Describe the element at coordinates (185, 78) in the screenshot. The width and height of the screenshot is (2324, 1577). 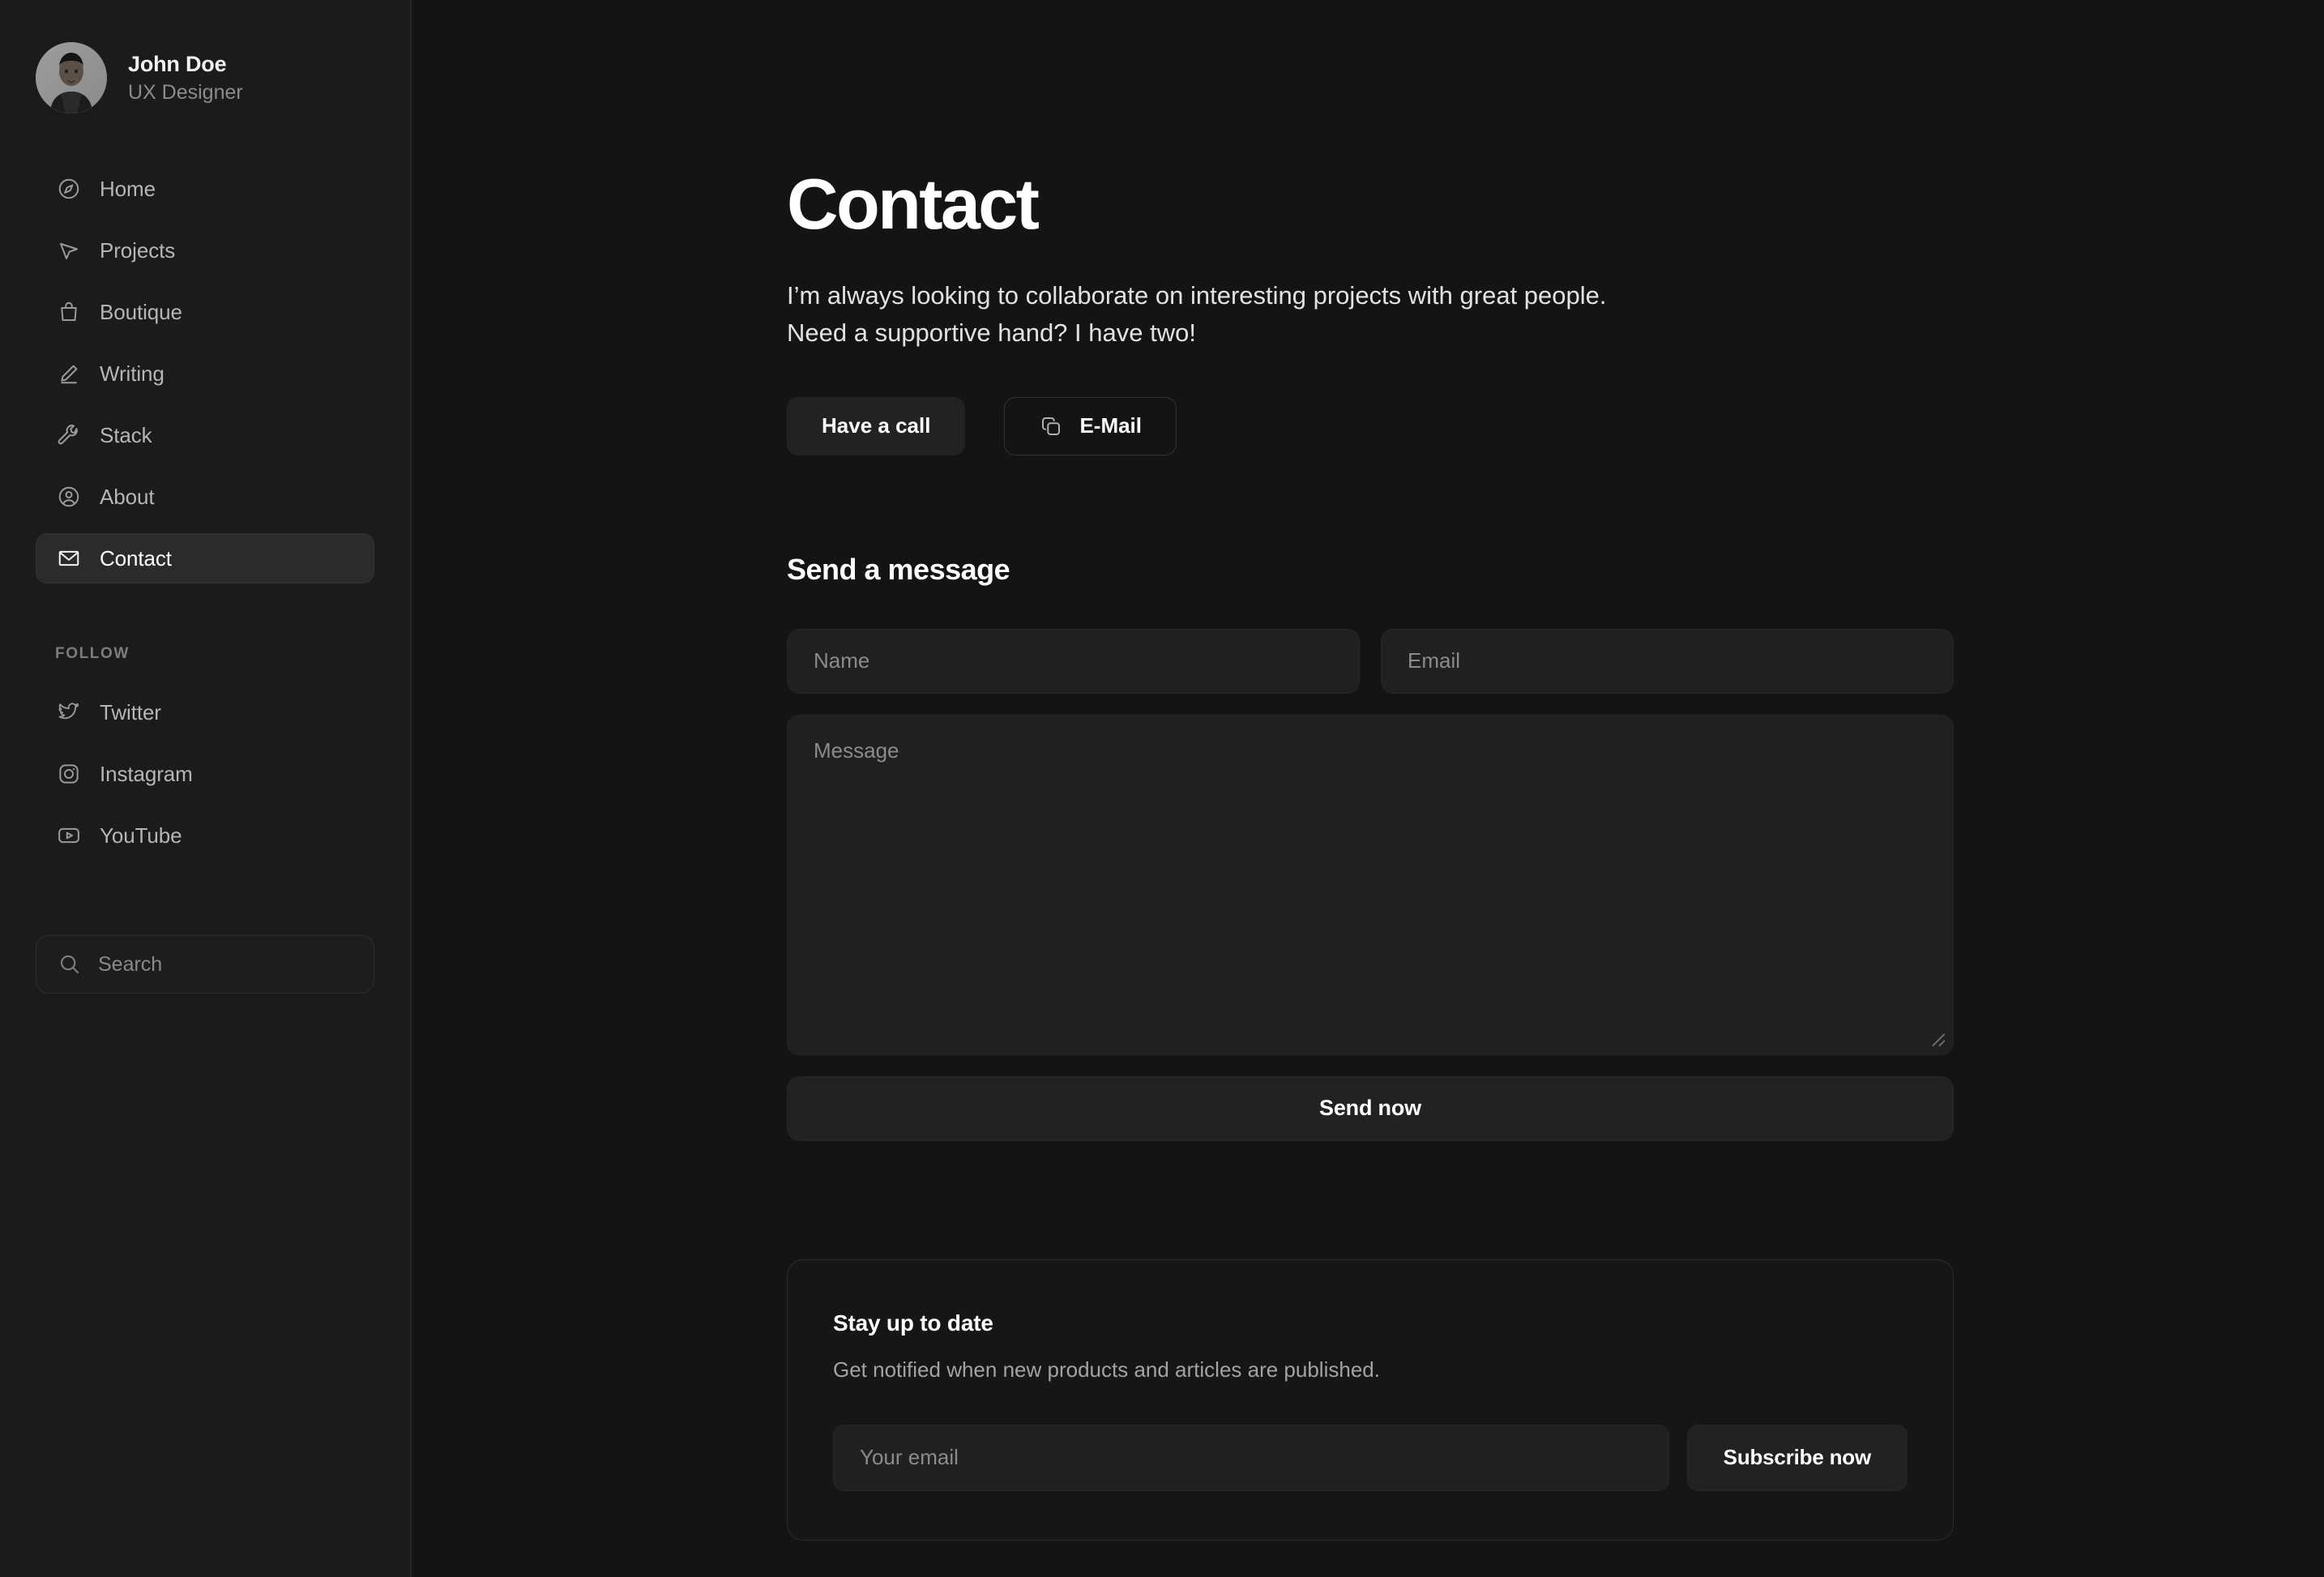
I see `profile-text: John Doe UX Designer` at that location.